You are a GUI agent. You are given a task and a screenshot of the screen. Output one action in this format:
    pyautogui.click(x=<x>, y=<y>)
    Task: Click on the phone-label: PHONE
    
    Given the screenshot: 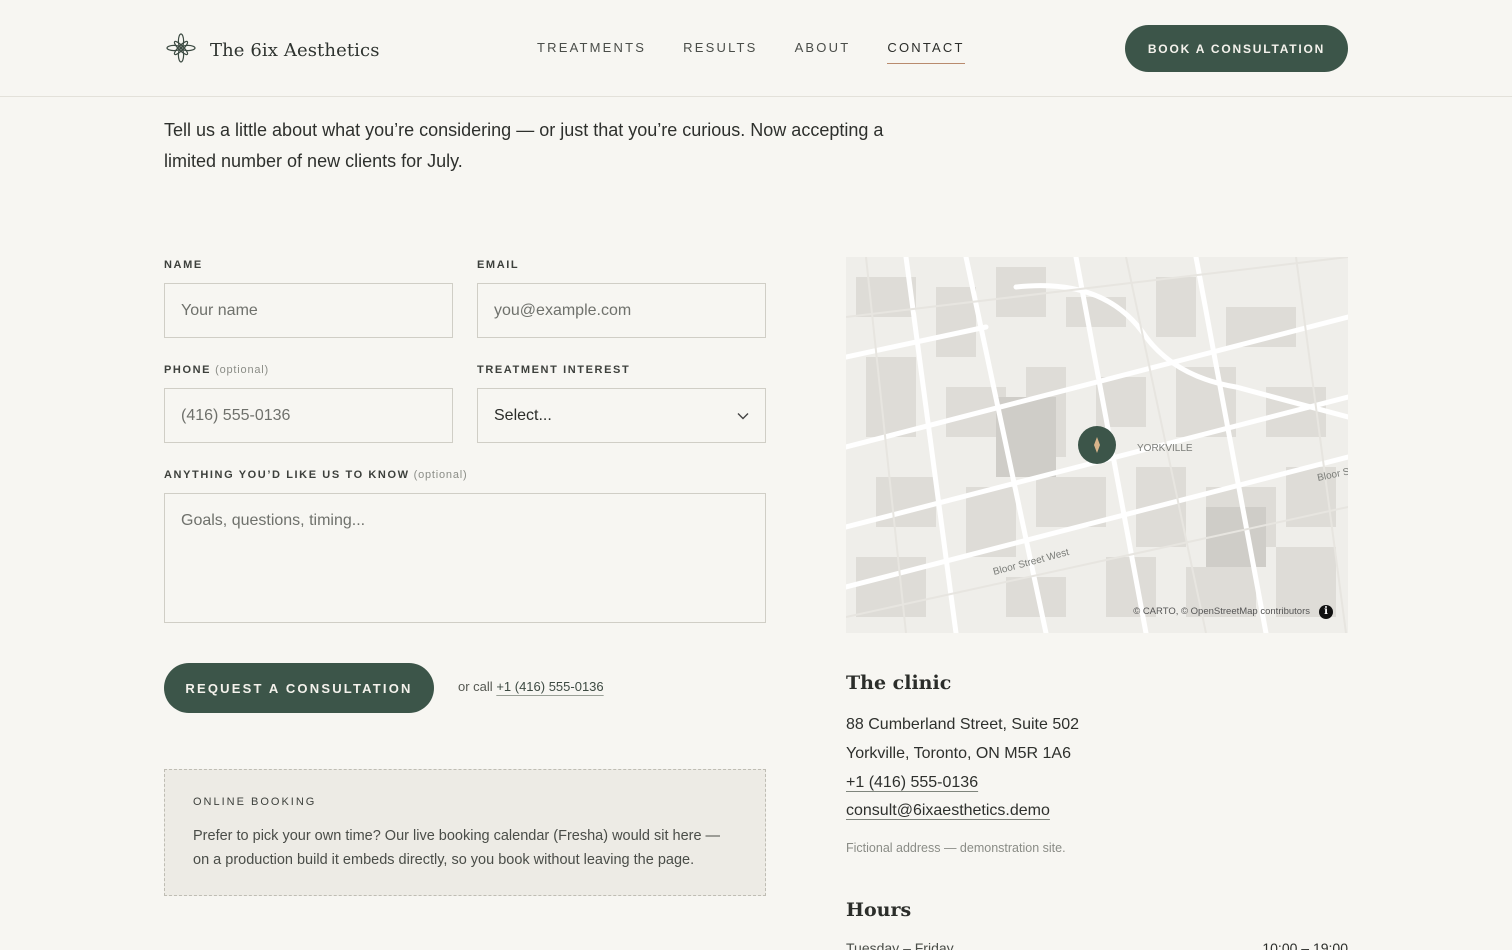 What is the action you would take?
    pyautogui.click(x=188, y=370)
    